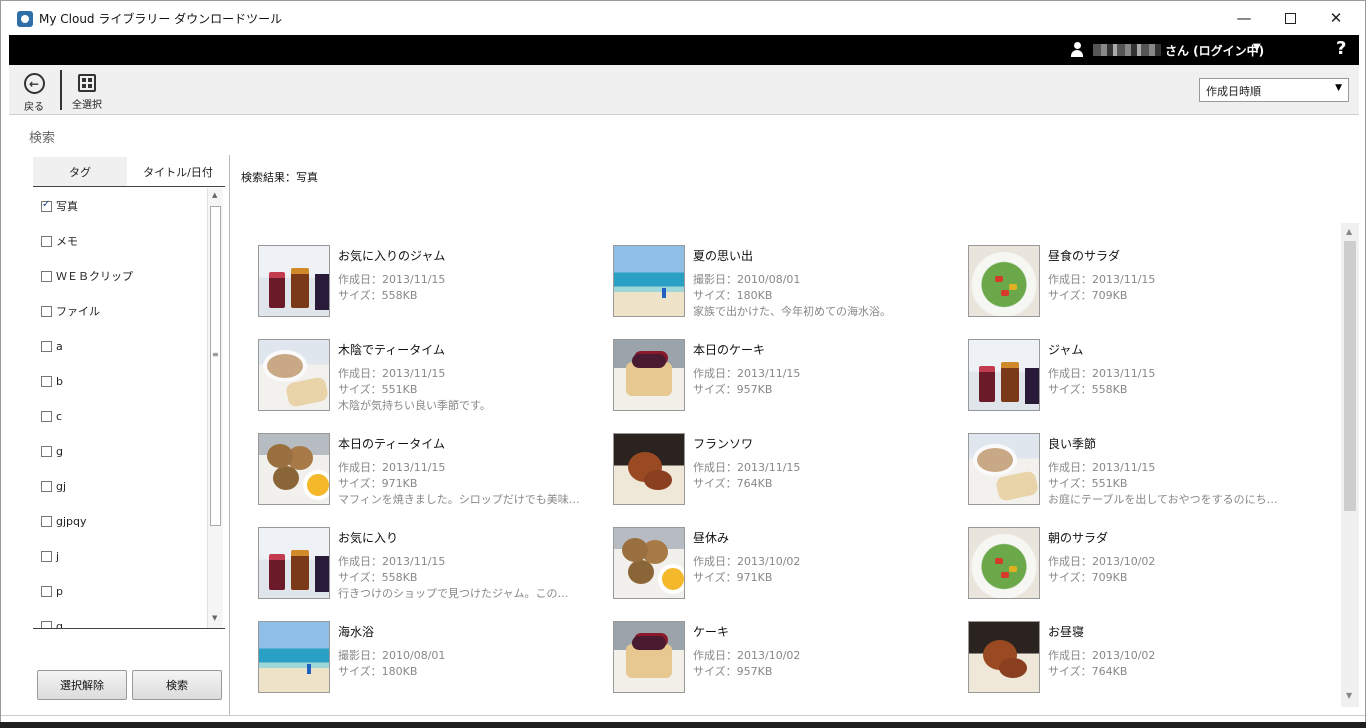  Describe the element at coordinates (1244, 18) in the screenshot. I see `minimize-button: —` at that location.